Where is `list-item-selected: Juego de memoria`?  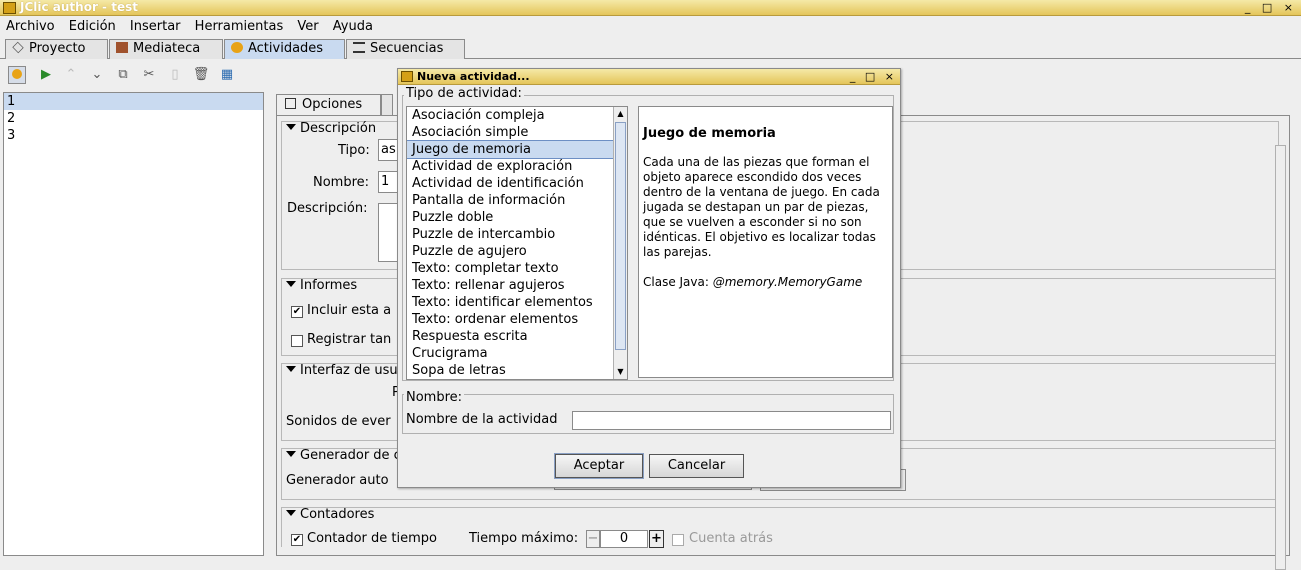 list-item-selected: Juego de memoria is located at coordinates (517, 149).